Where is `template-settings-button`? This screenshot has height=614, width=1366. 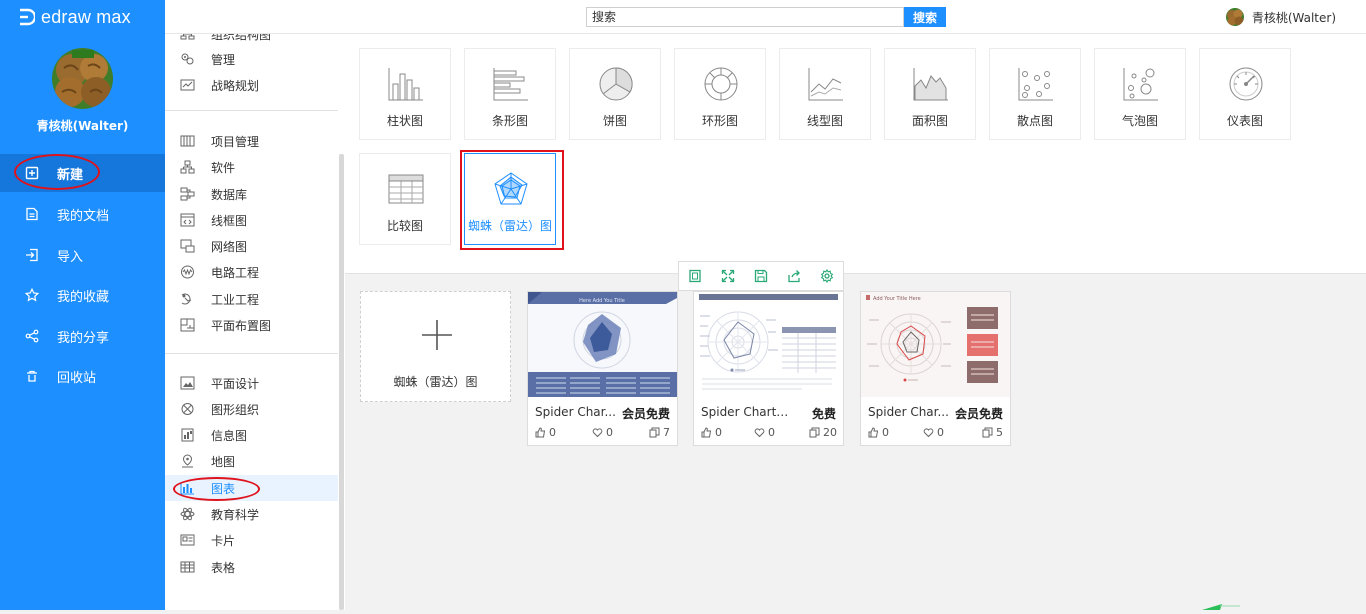
template-settings-button is located at coordinates (826, 276).